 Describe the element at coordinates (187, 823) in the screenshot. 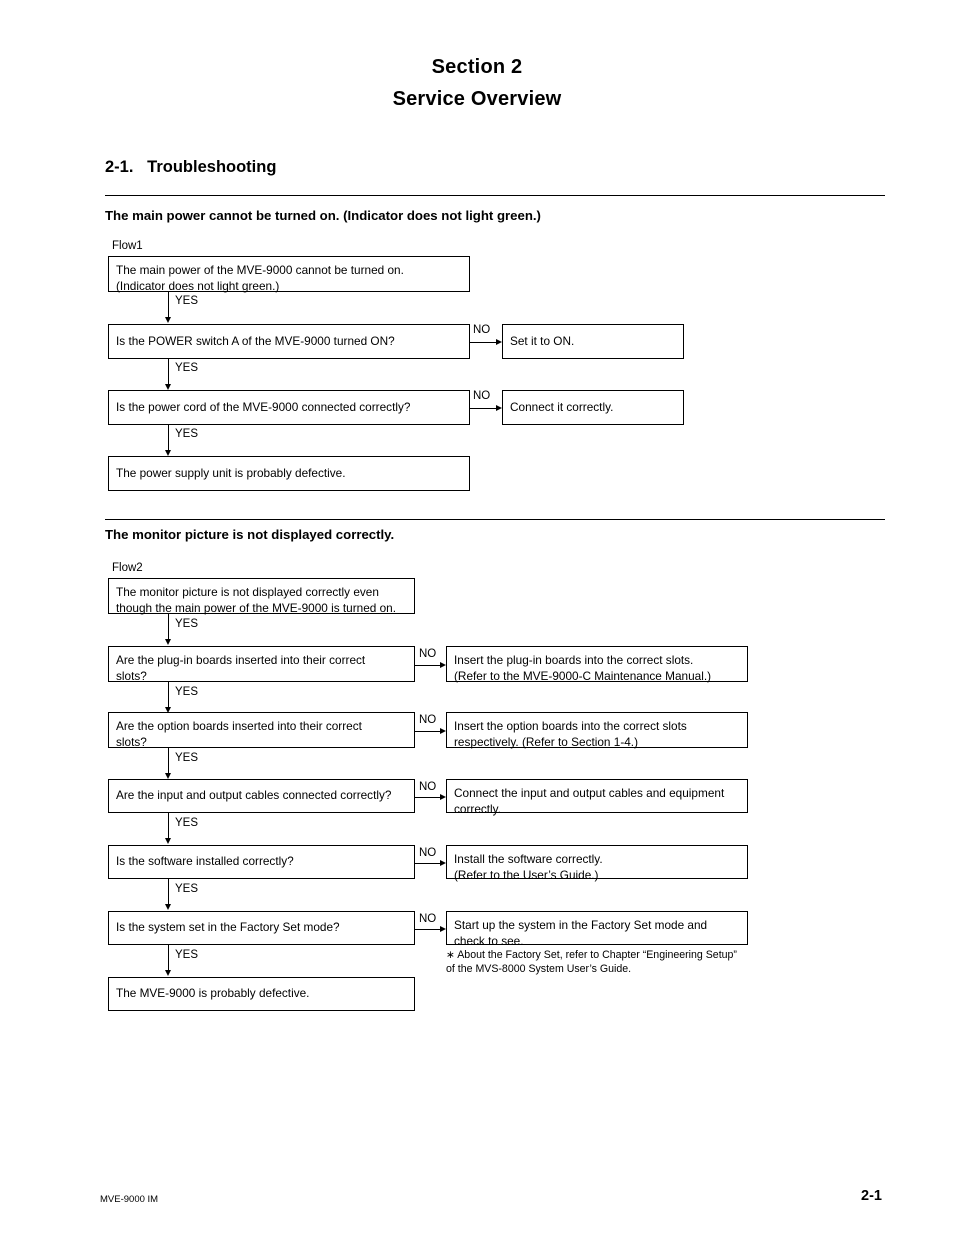

I see `flow2-yes-4: YES` at that location.